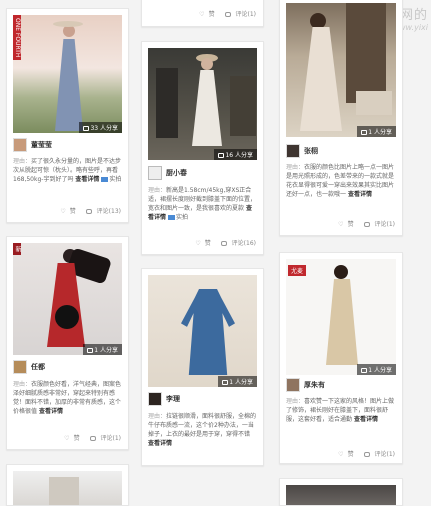  What do you see at coordinates (38, 367) in the screenshot?
I see `username: 任都` at bounding box center [38, 367].